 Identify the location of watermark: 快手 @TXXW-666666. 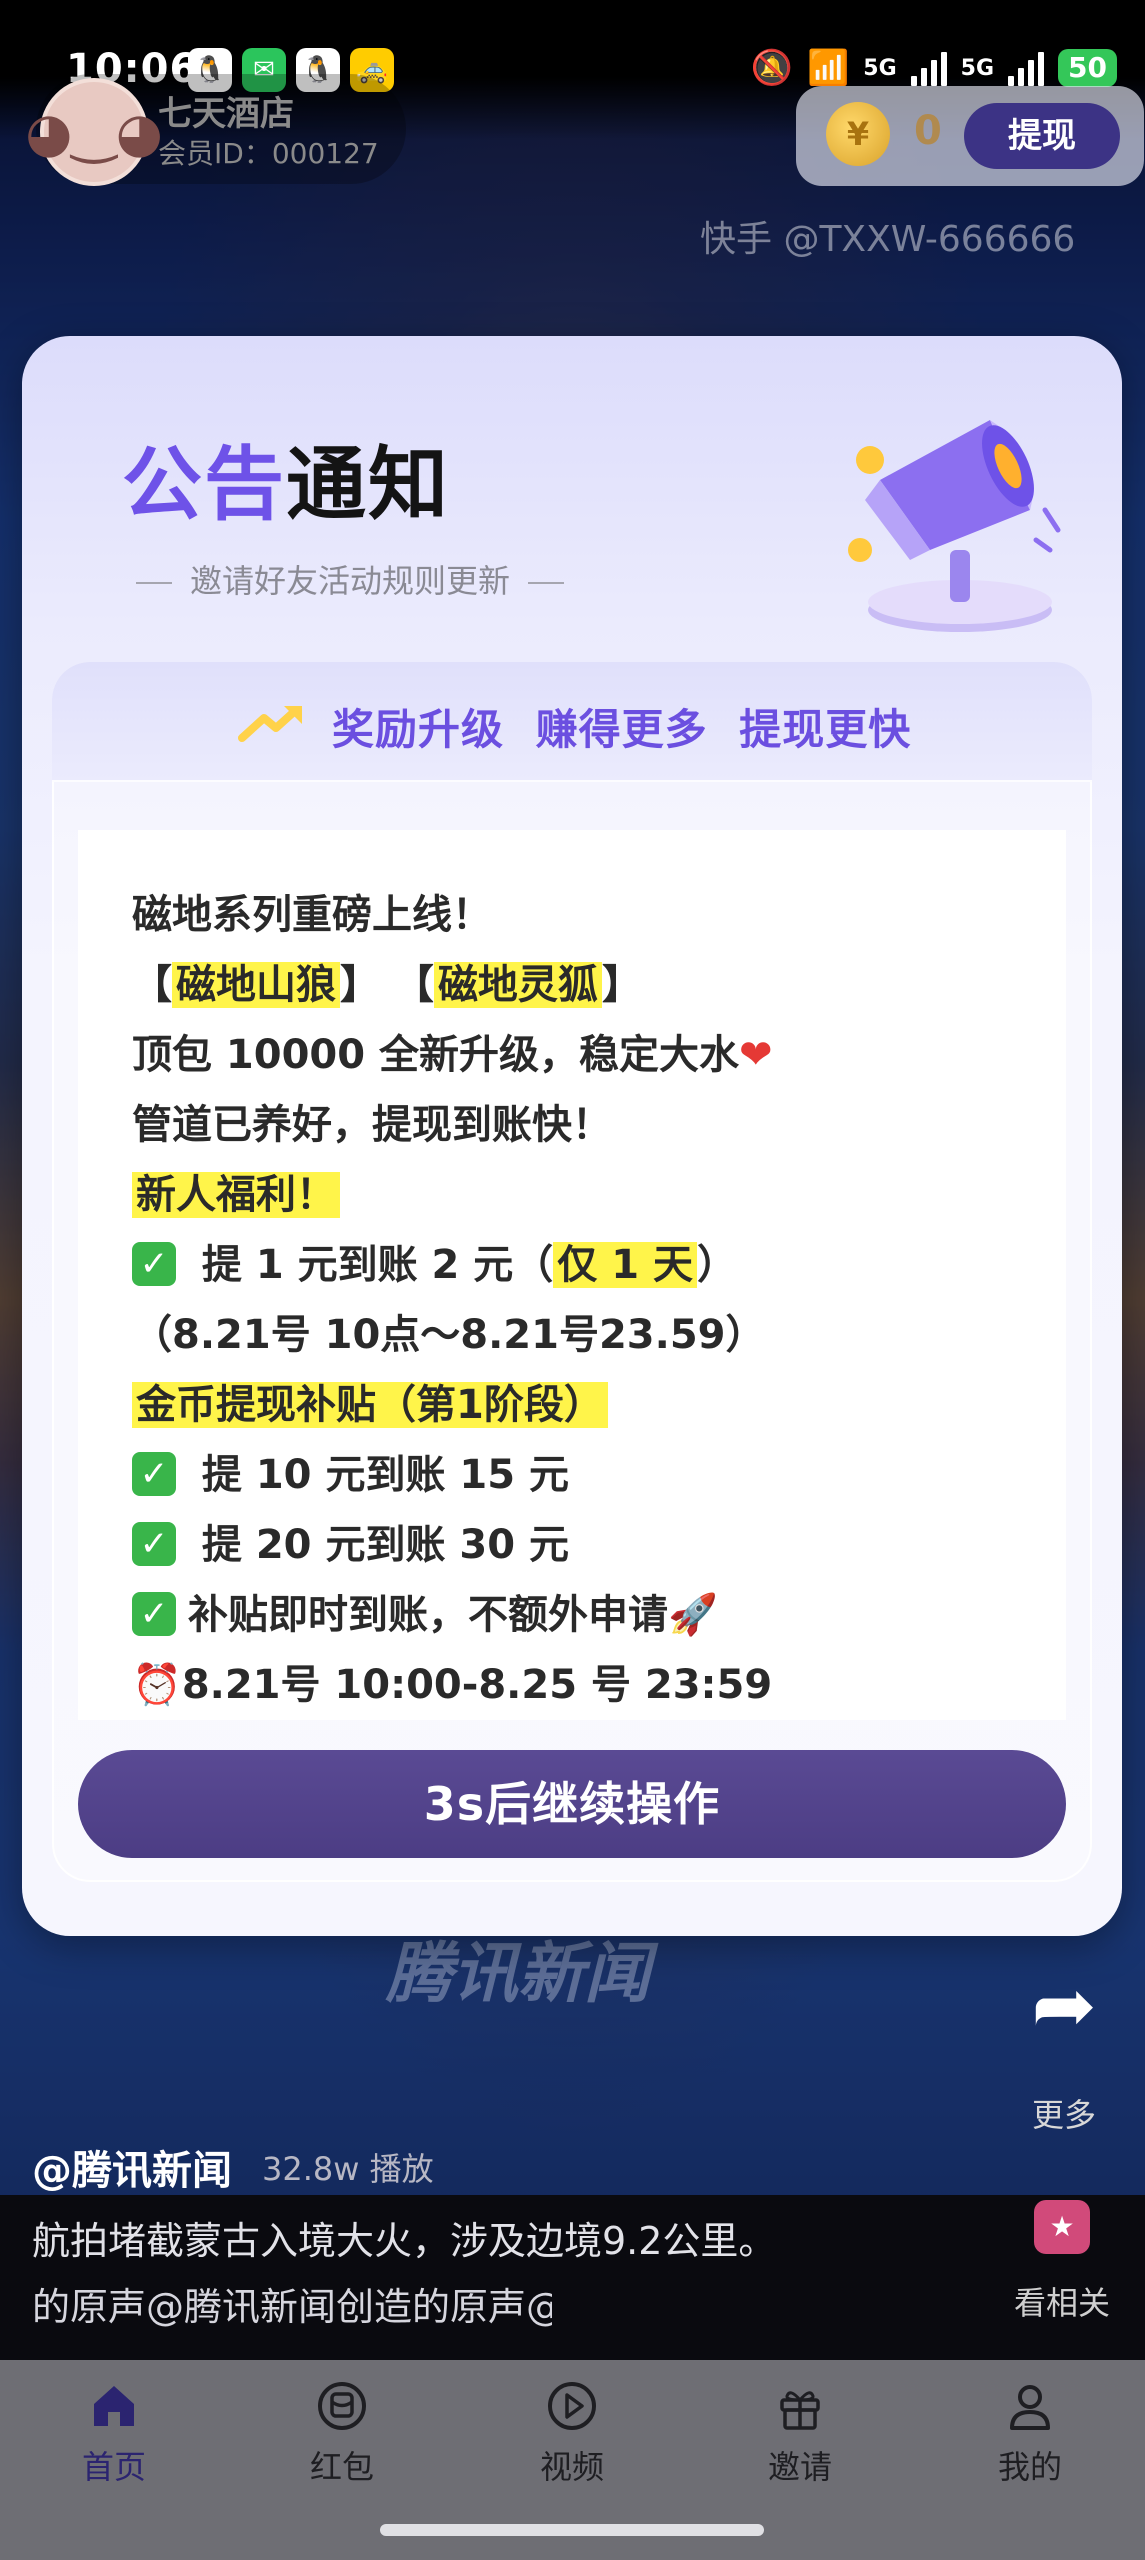
(888, 239).